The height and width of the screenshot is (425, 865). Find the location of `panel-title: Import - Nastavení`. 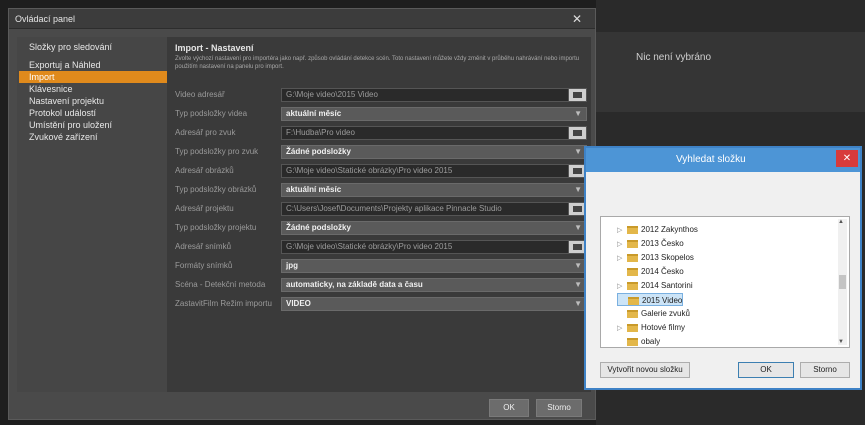

panel-title: Import - Nastavení is located at coordinates (214, 48).